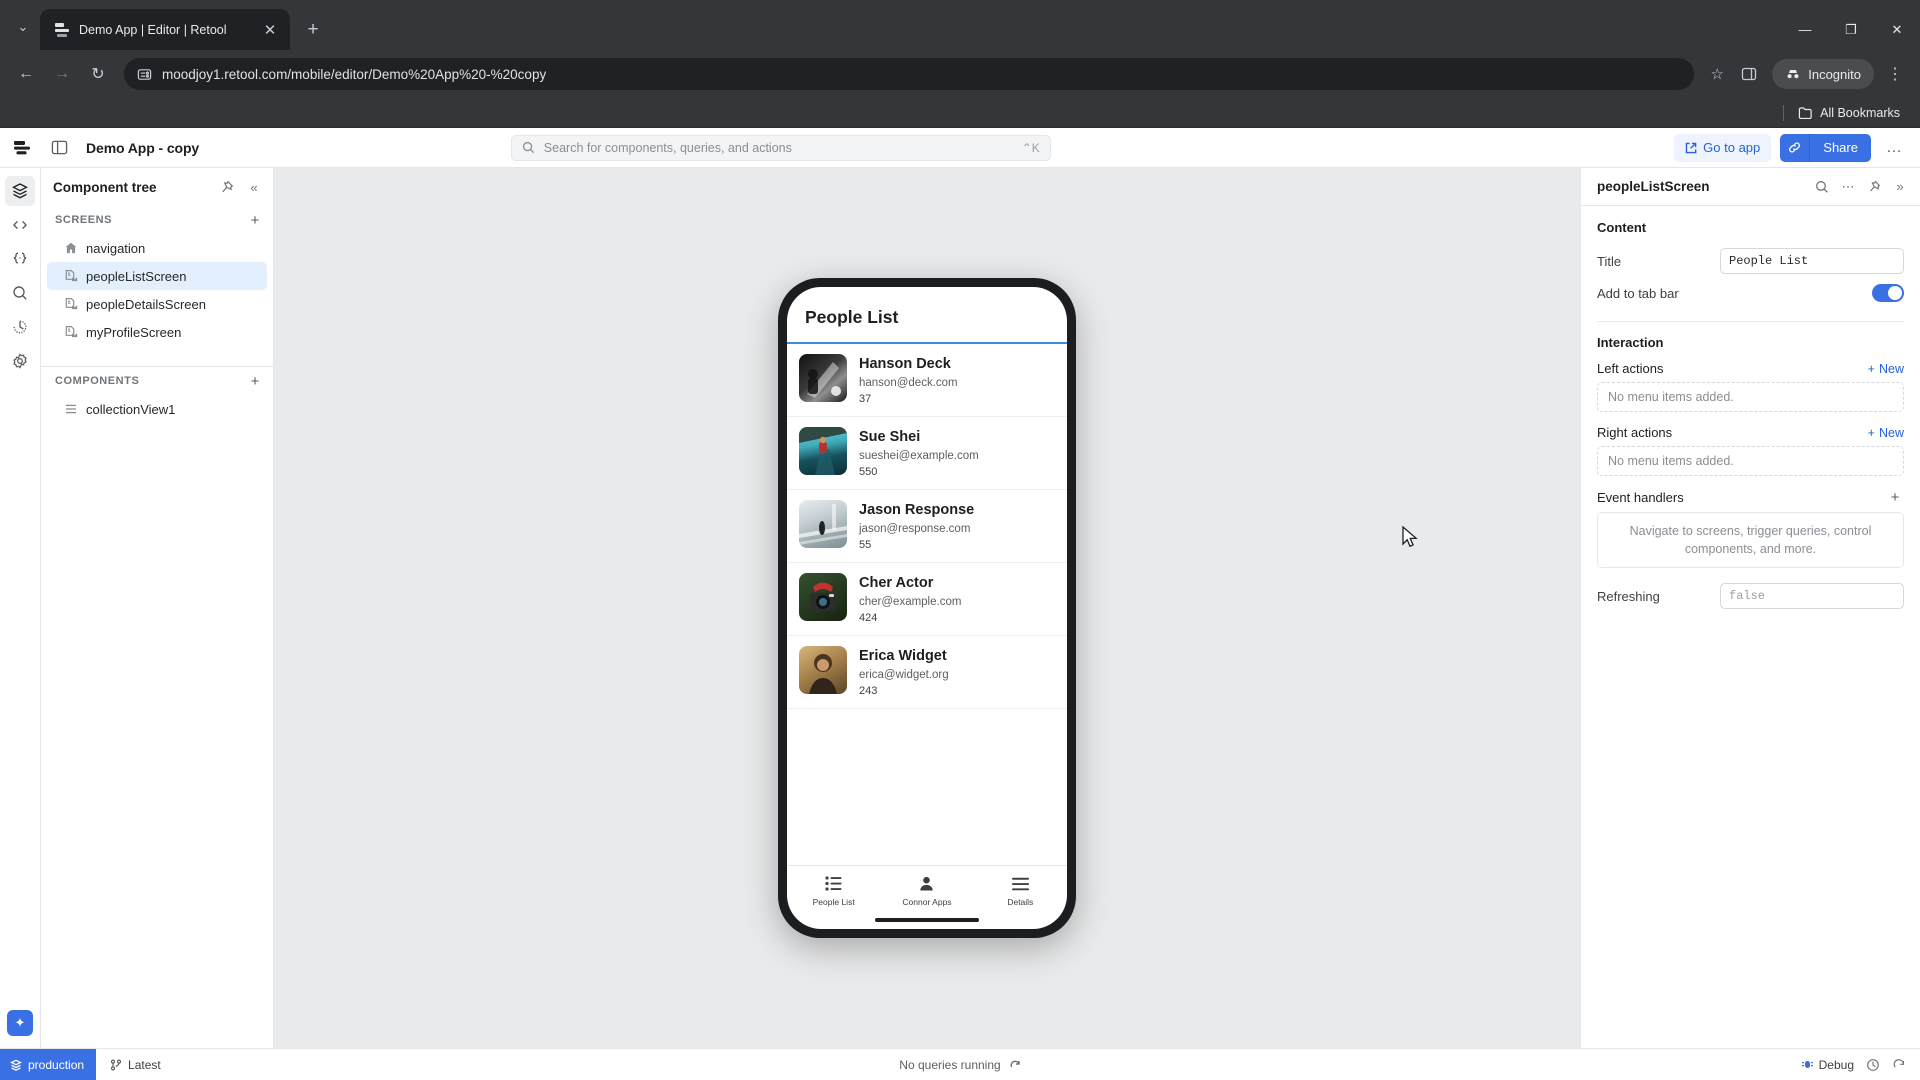  What do you see at coordinates (20, 361) in the screenshot?
I see `rail-item-settings` at bounding box center [20, 361].